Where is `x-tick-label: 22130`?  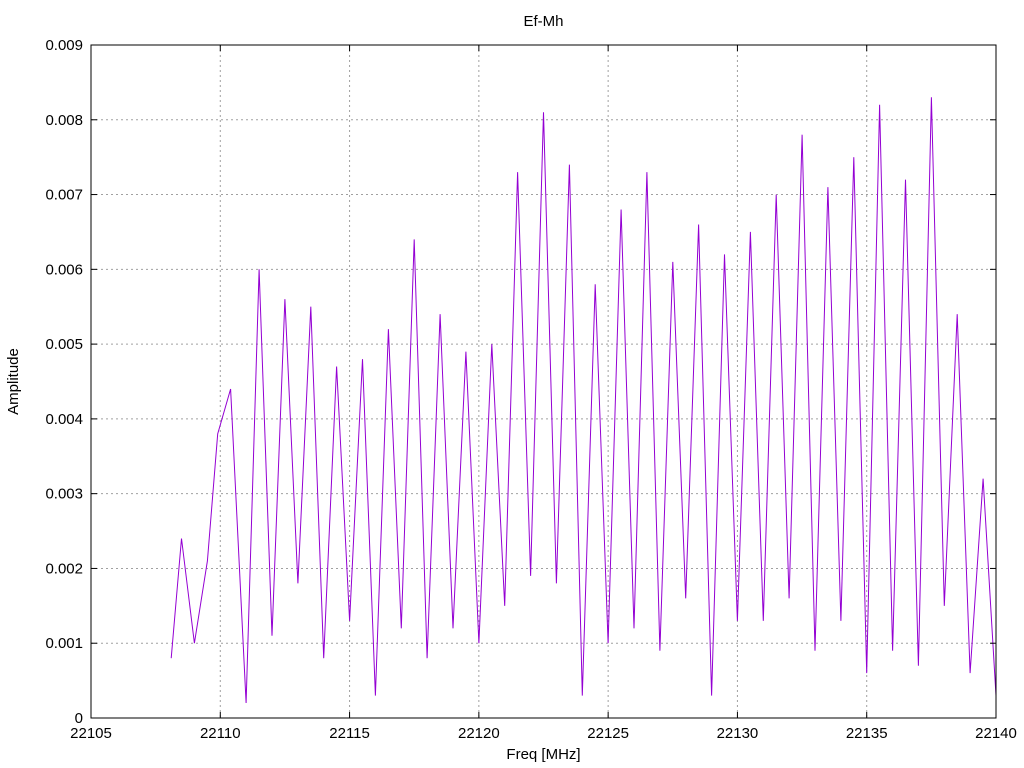 x-tick-label: 22130 is located at coordinates (738, 733).